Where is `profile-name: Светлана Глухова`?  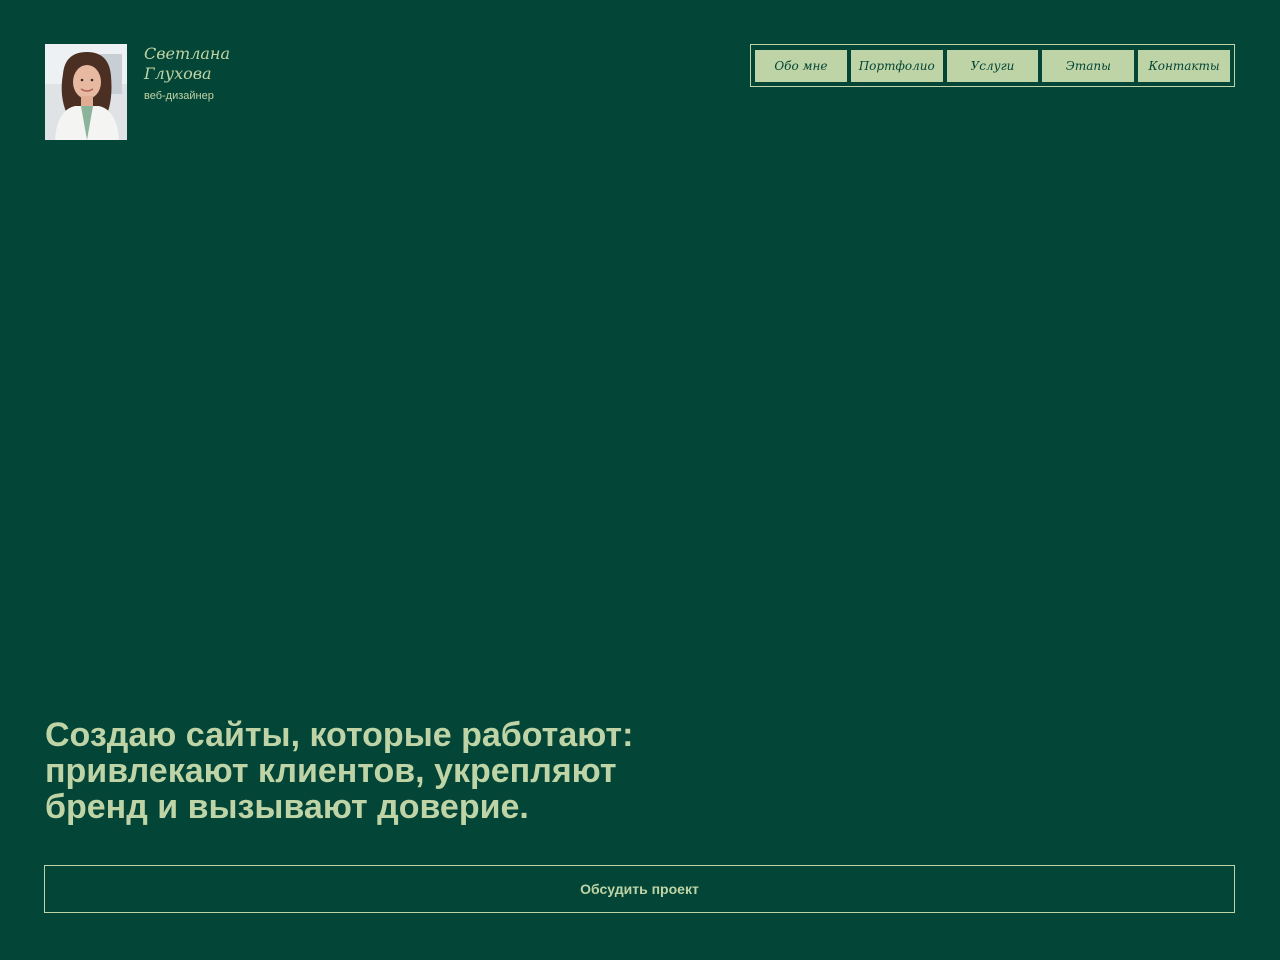 profile-name: Светлана Глухова is located at coordinates (187, 63).